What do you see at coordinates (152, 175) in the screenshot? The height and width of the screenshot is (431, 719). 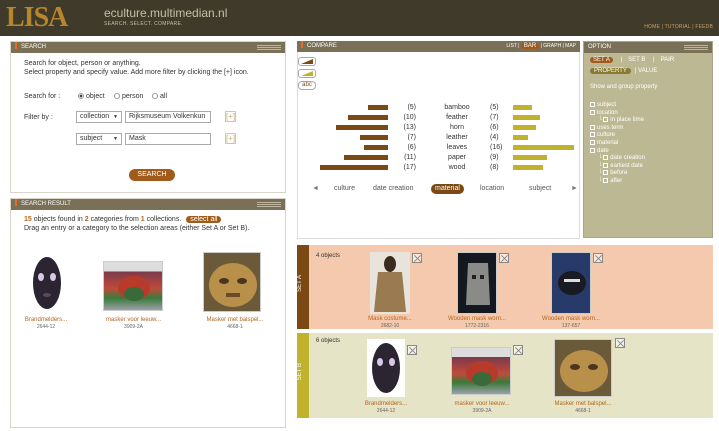 I see `search-button: SEARCH` at bounding box center [152, 175].